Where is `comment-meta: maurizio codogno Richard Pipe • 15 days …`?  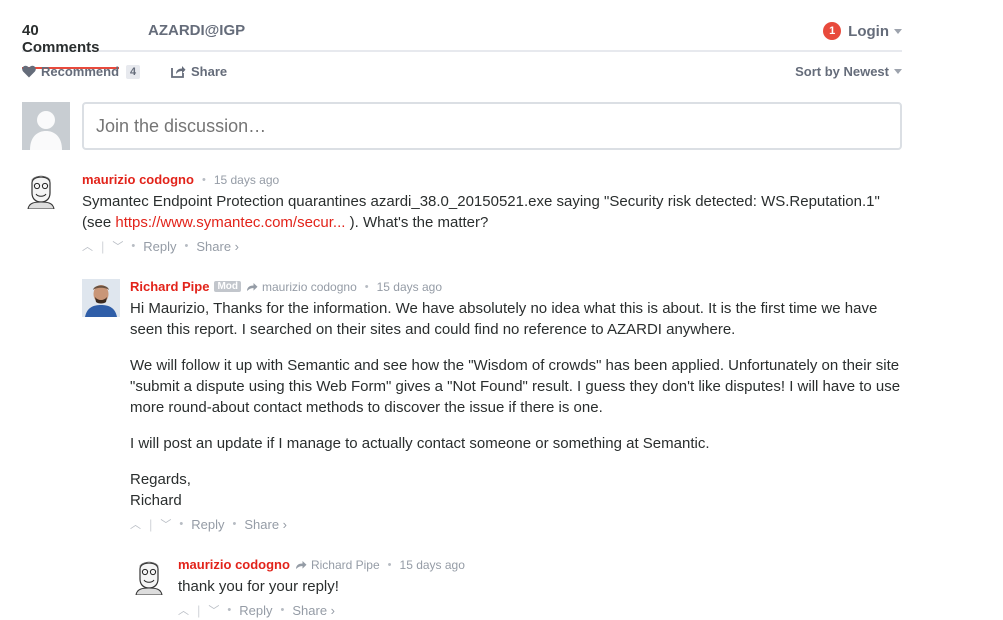 comment-meta: maurizio codogno Richard Pipe • 15 days … is located at coordinates (321, 564).